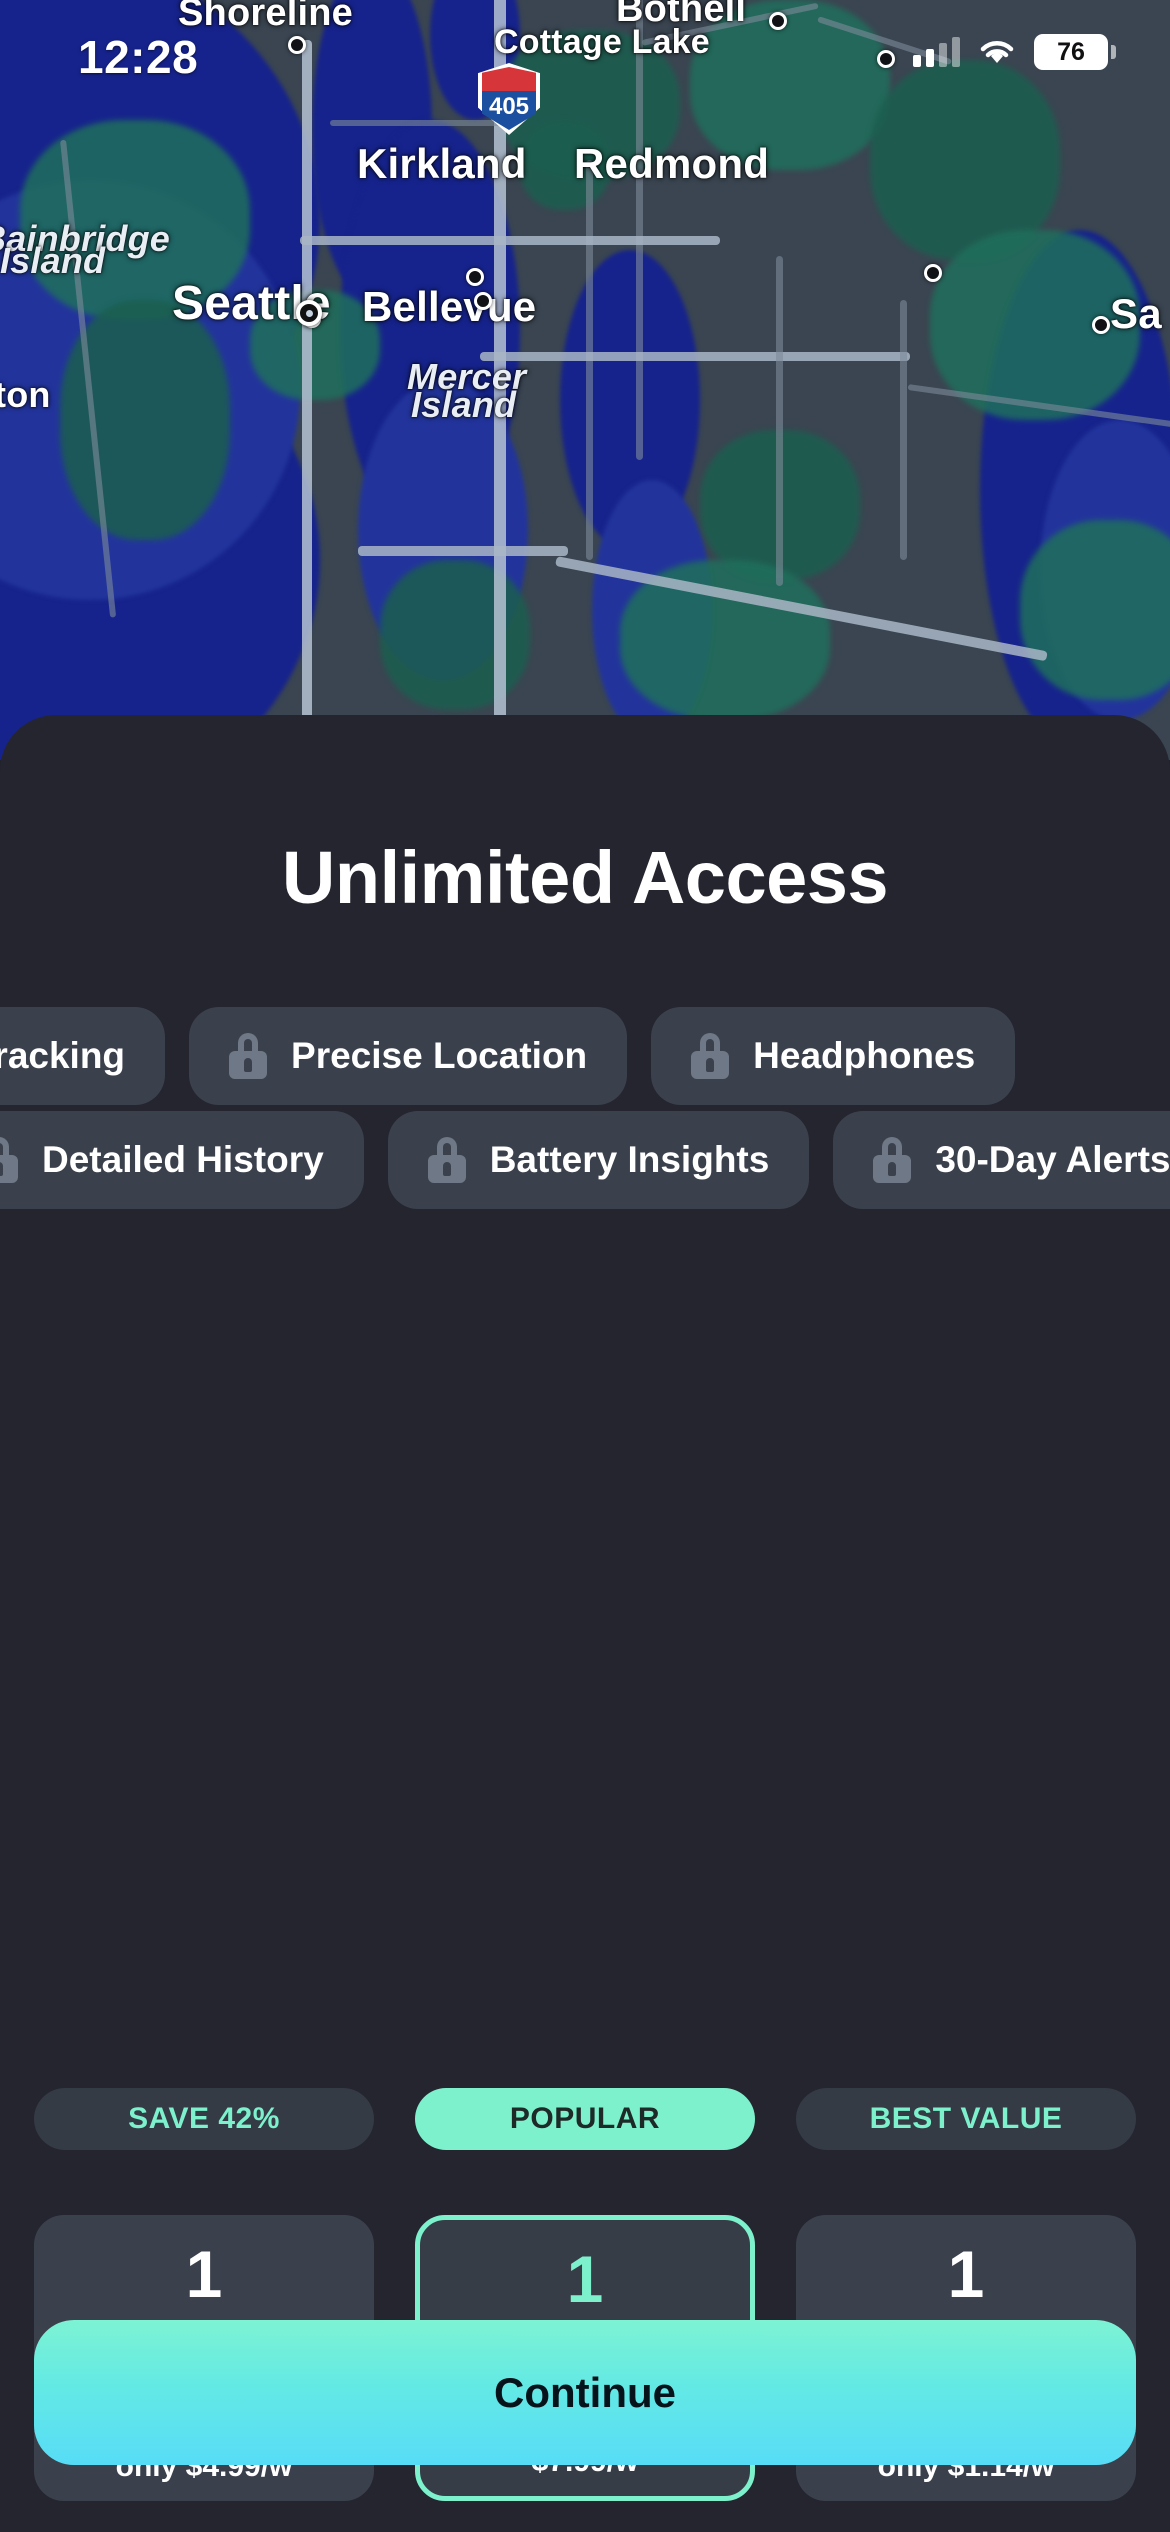 The height and width of the screenshot is (2532, 1170). What do you see at coordinates (442, 163) in the screenshot?
I see `map-city-label: Kirkland` at bounding box center [442, 163].